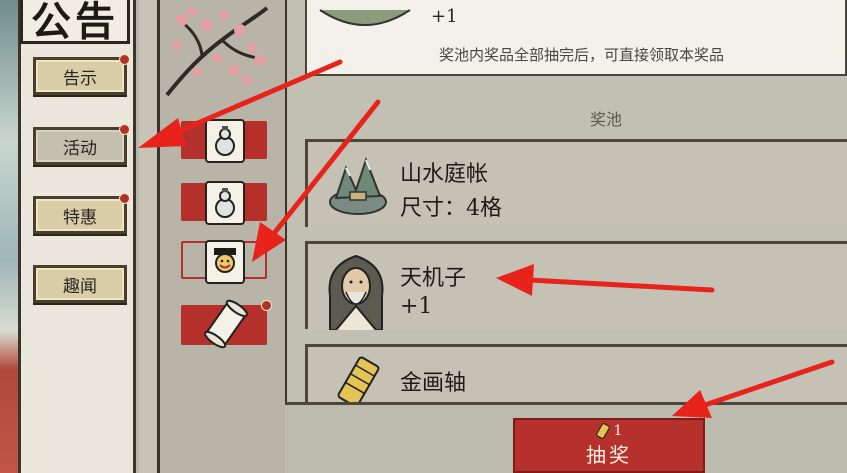 The height and width of the screenshot is (473, 847). What do you see at coordinates (356, 292) in the screenshot?
I see `sage-portrait-icon` at bounding box center [356, 292].